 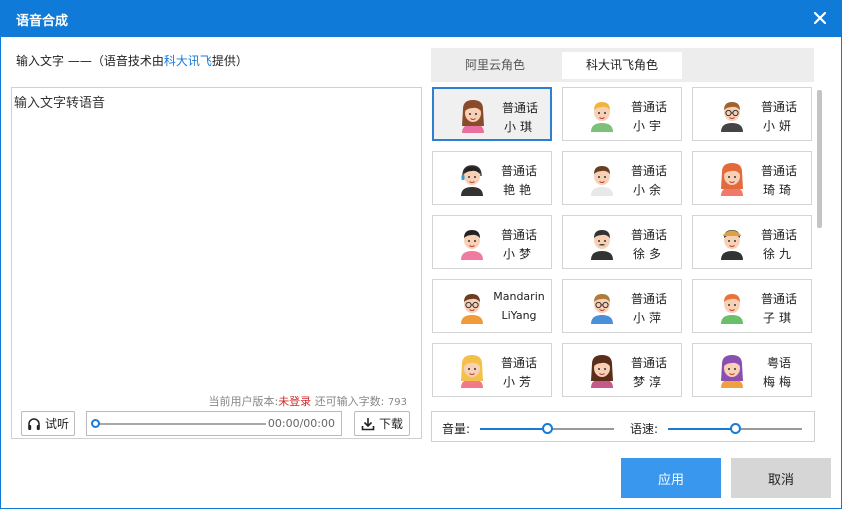 I want to click on input-label: 输入文字 ——（语音技术由科大讯飞提供）, so click(x=132, y=60).